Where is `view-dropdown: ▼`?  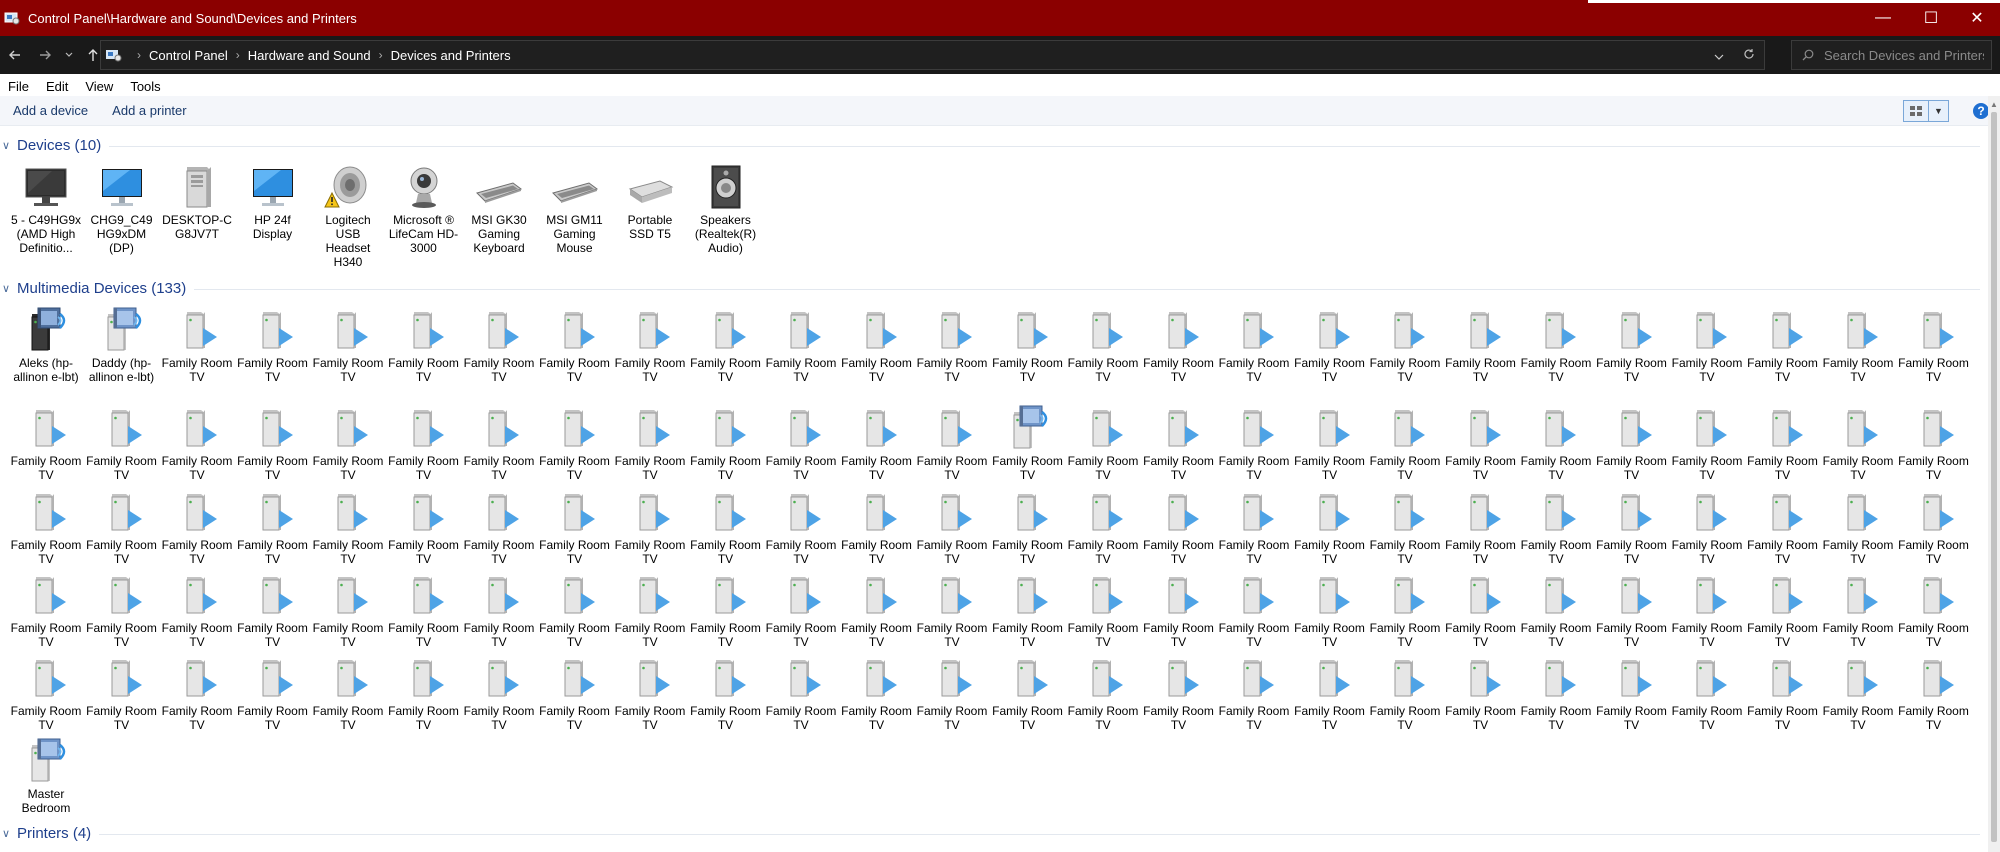
view-dropdown: ▼ is located at coordinates (1938, 111).